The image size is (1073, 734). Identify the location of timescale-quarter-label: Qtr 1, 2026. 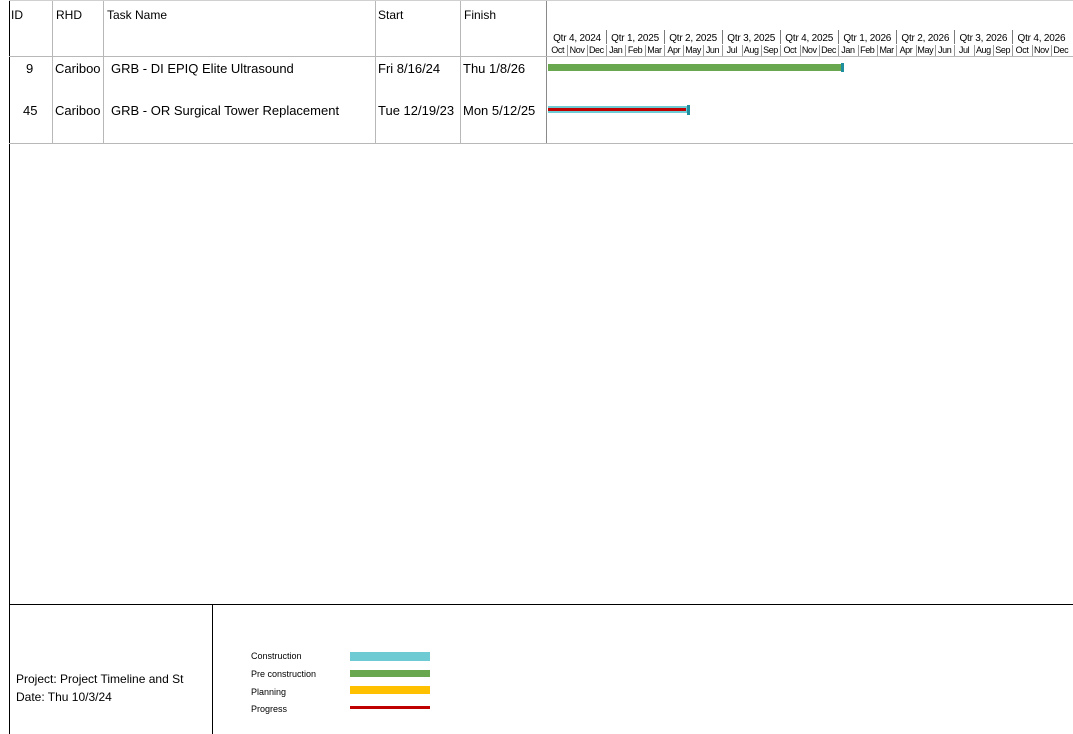
(867, 38).